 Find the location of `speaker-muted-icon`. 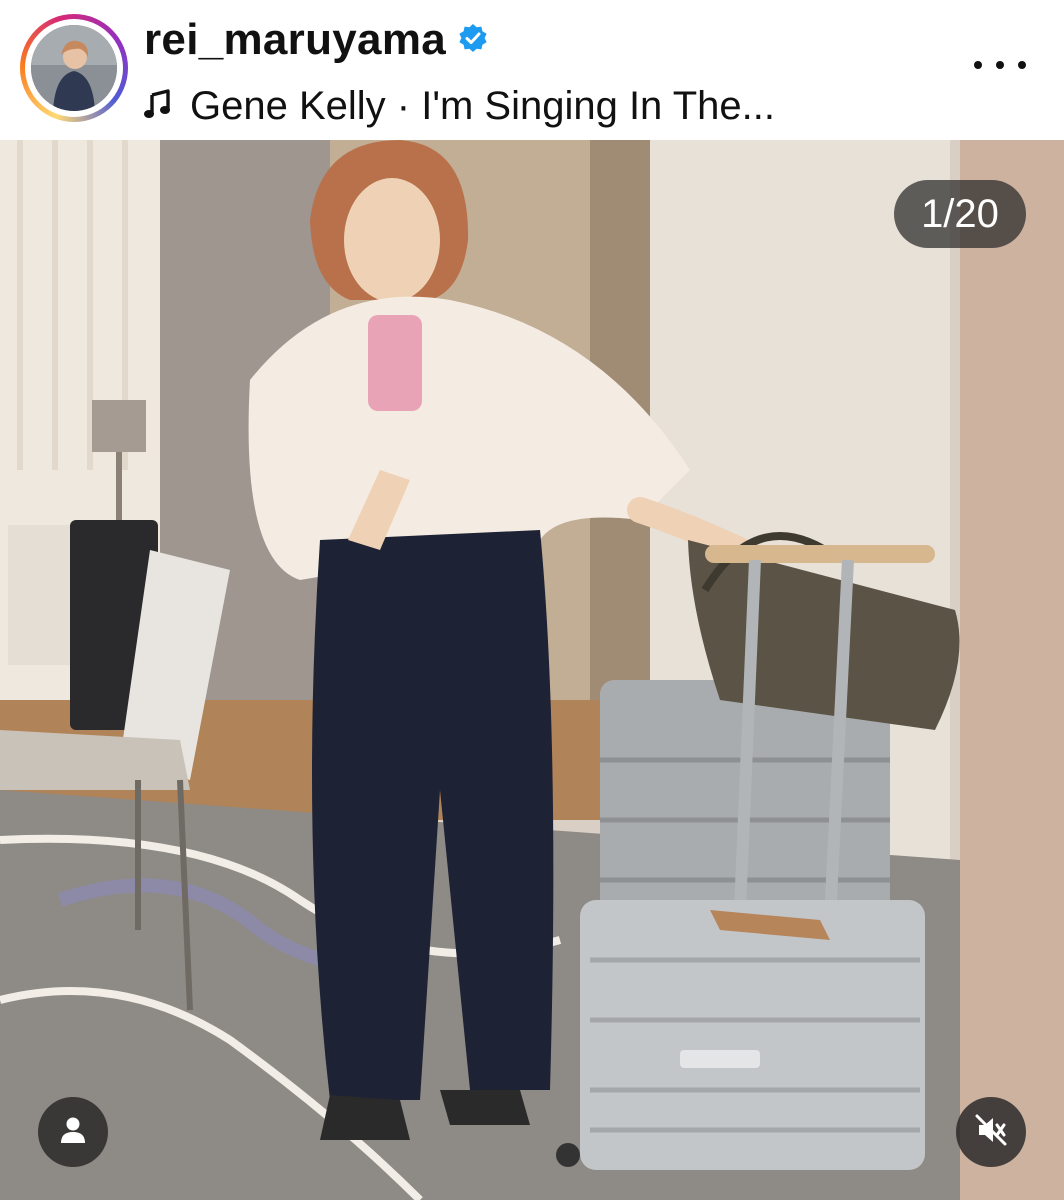

speaker-muted-icon is located at coordinates (991, 1132).